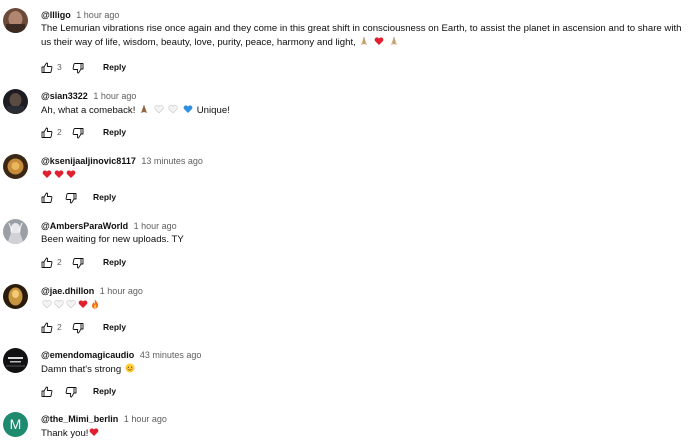 Image resolution: width=690 pixels, height=447 pixels. I want to click on blue-heart-icon, so click(188, 109).